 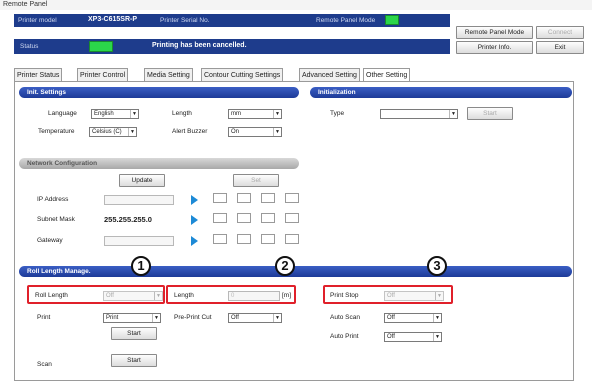 I want to click on print-start-button: Start, so click(x=134, y=333).